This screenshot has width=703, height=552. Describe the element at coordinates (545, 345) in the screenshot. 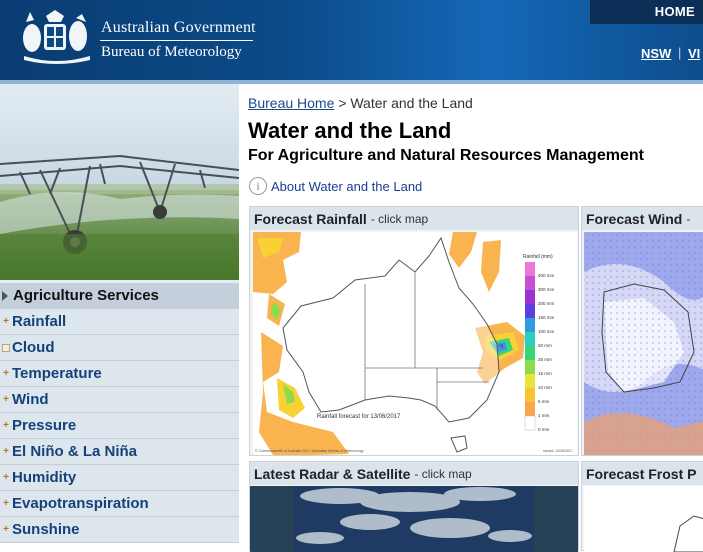

I see `legend-label: 50 mm` at that location.